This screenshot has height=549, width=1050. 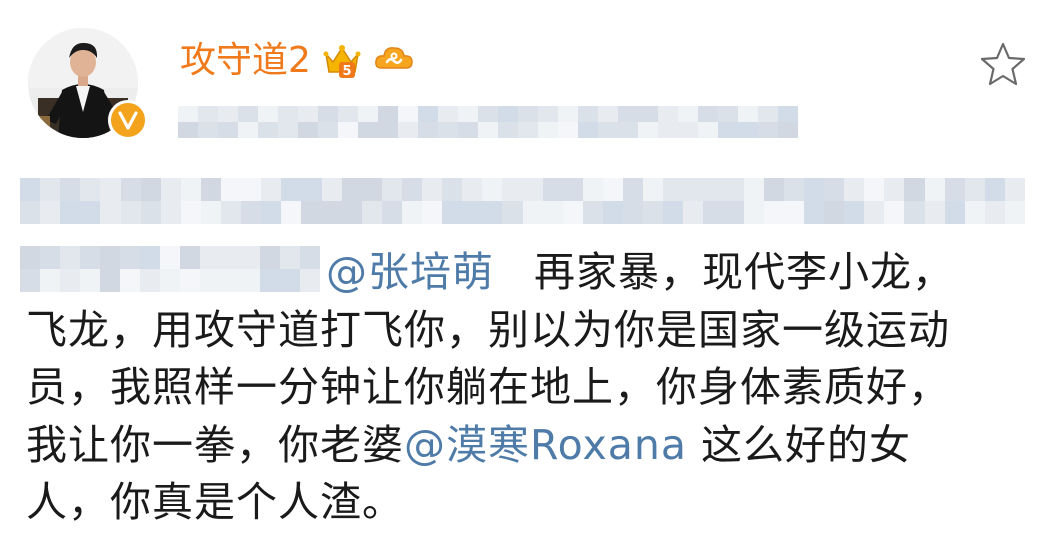 What do you see at coordinates (488, 122) in the screenshot?
I see `redacted-metadata` at bounding box center [488, 122].